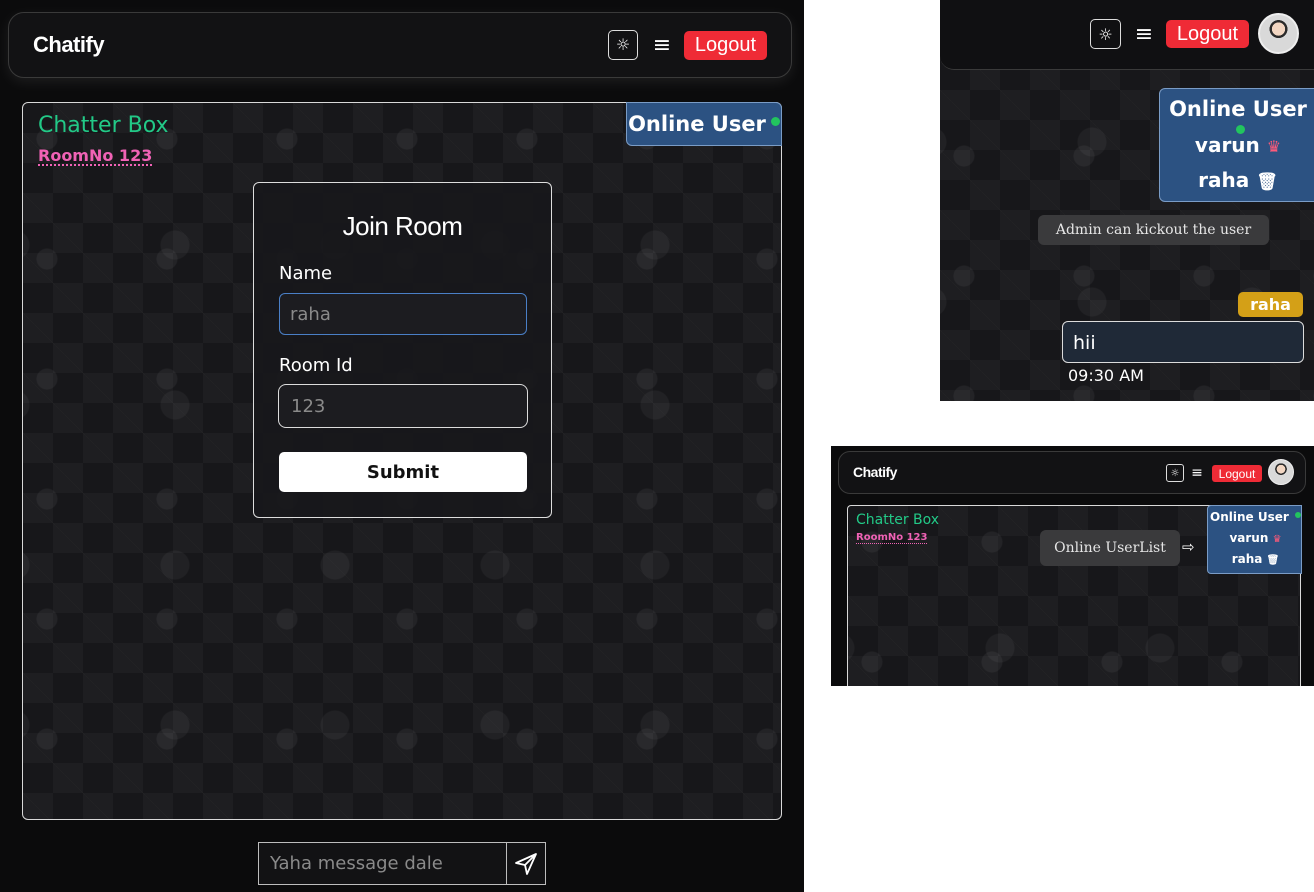  What do you see at coordinates (403, 472) in the screenshot?
I see `submit-button: Submit` at bounding box center [403, 472].